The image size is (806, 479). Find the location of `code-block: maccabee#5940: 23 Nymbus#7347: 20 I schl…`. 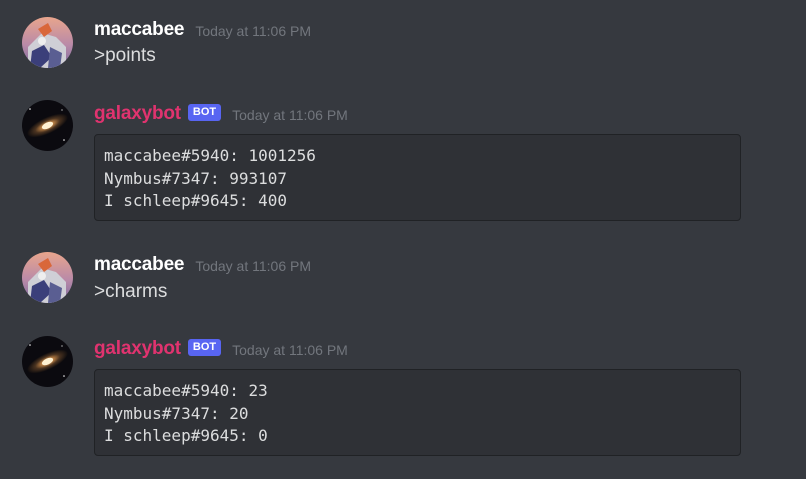

code-block: maccabee#5940: 23 Nymbus#7347: 20 I schl… is located at coordinates (417, 412).